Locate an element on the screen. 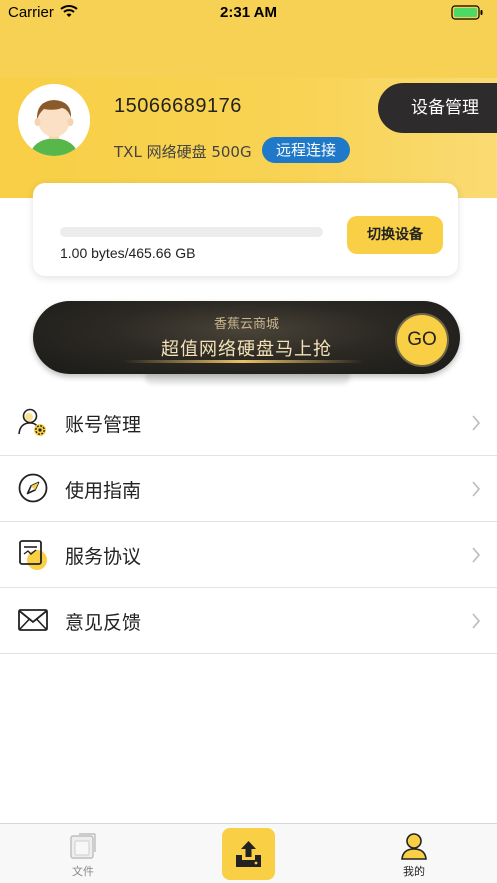 This screenshot has width=497, height=883. promo-glow is located at coordinates (243, 361).